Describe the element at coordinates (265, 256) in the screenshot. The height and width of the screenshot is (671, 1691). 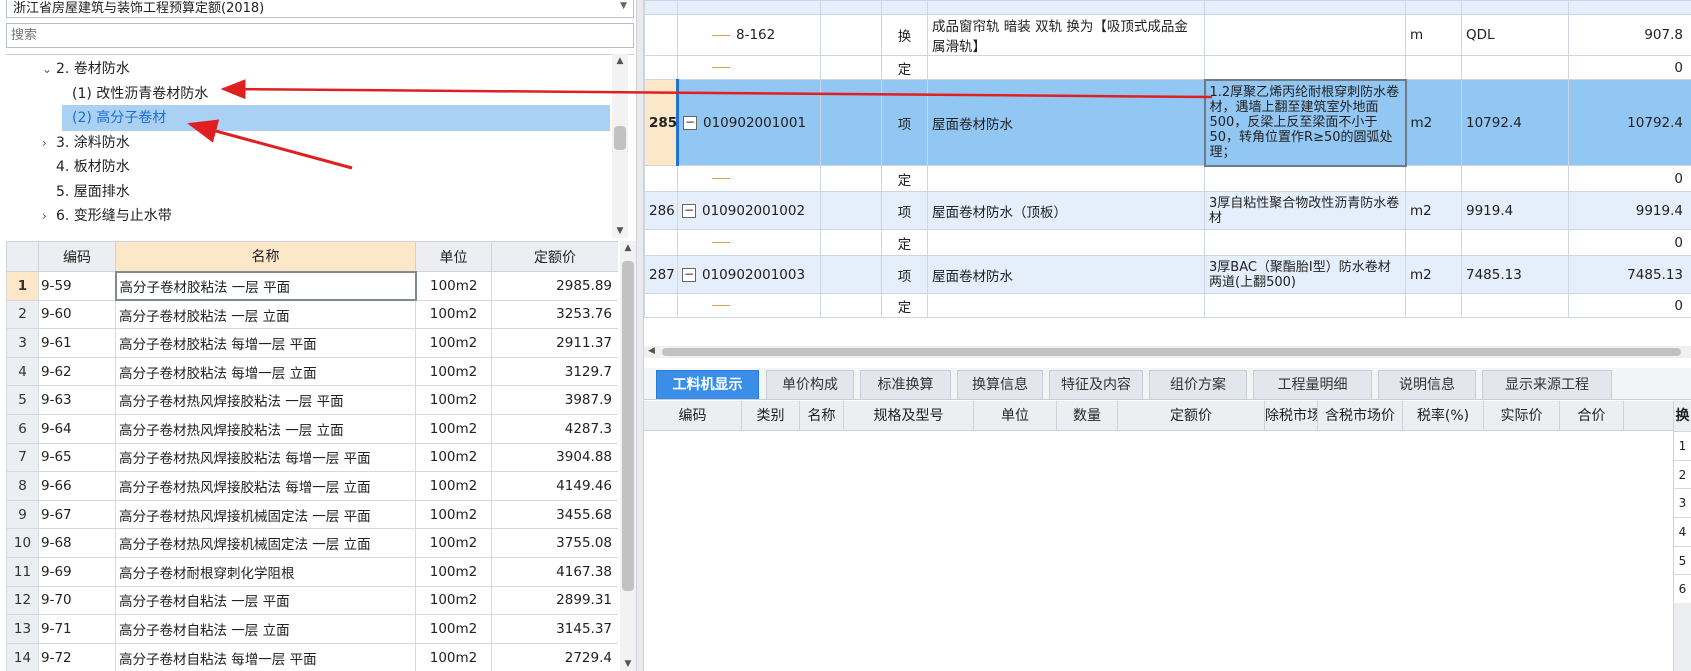
I see `column-header-name: 名称` at that location.